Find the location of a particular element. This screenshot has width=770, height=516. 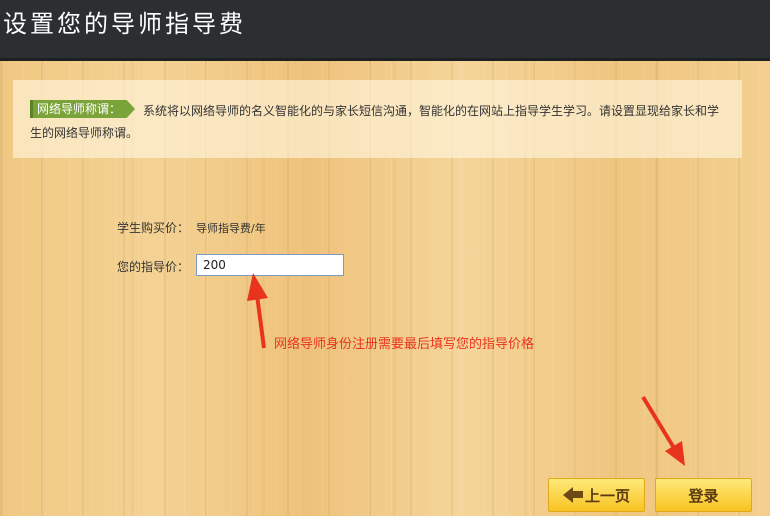

fee-input is located at coordinates (270, 265).